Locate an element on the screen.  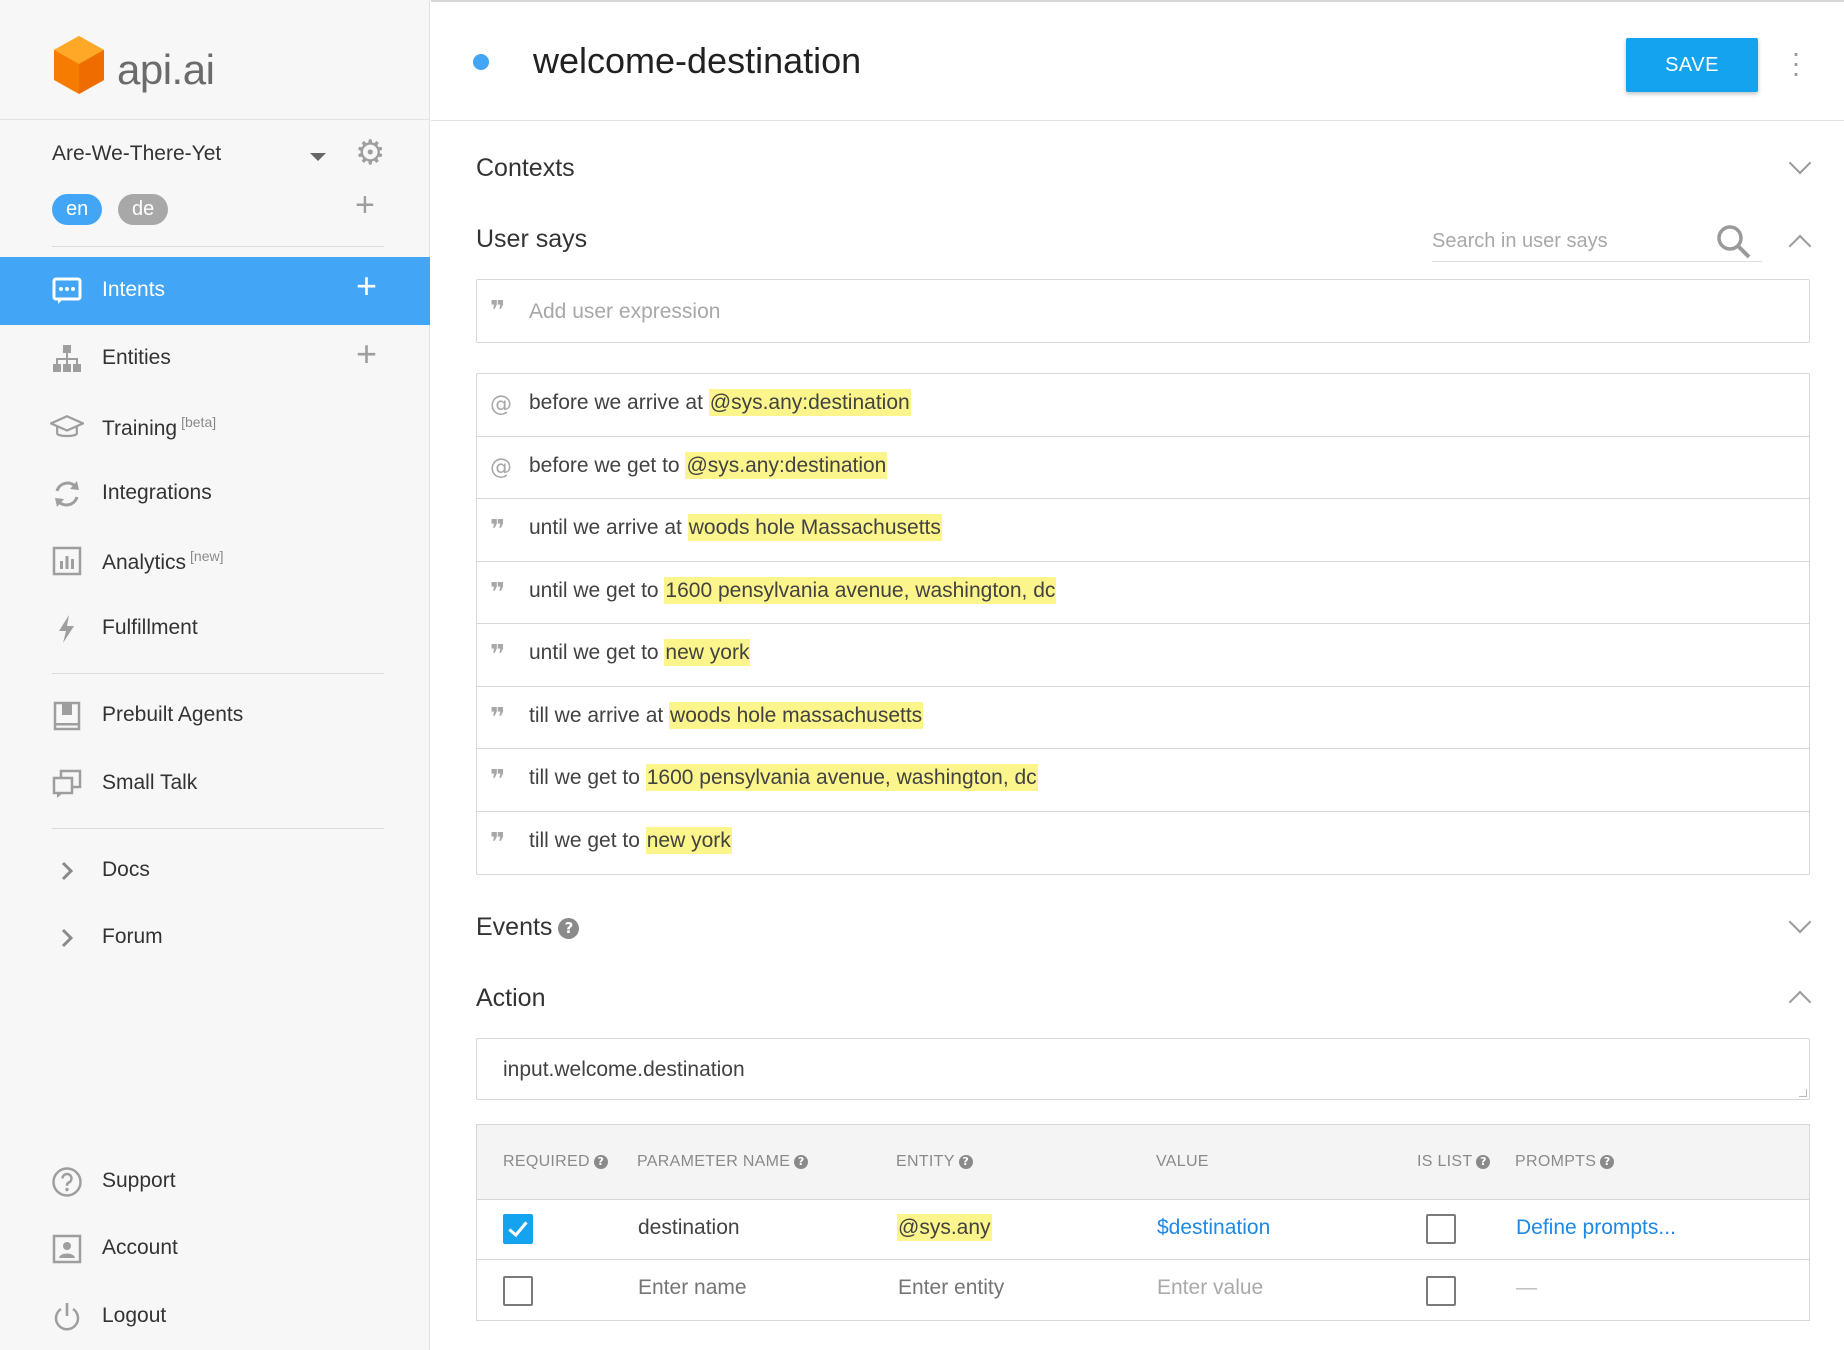
parameter-value: $destination is located at coordinates (1213, 1228).